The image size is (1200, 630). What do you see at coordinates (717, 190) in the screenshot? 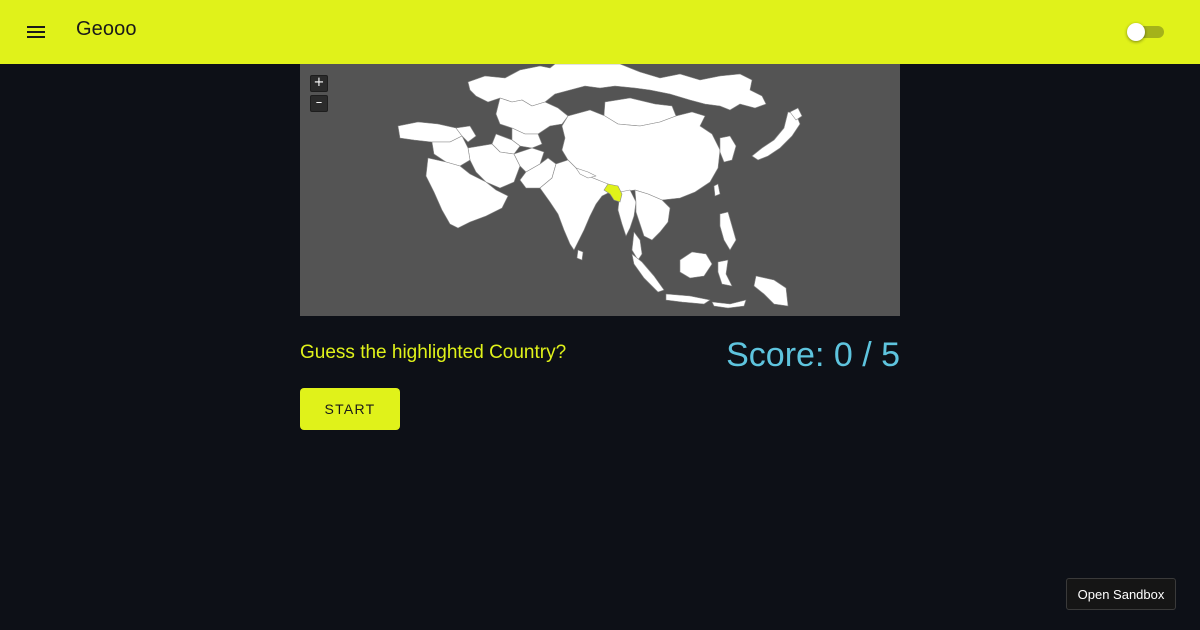
I see `country-taiwan` at bounding box center [717, 190].